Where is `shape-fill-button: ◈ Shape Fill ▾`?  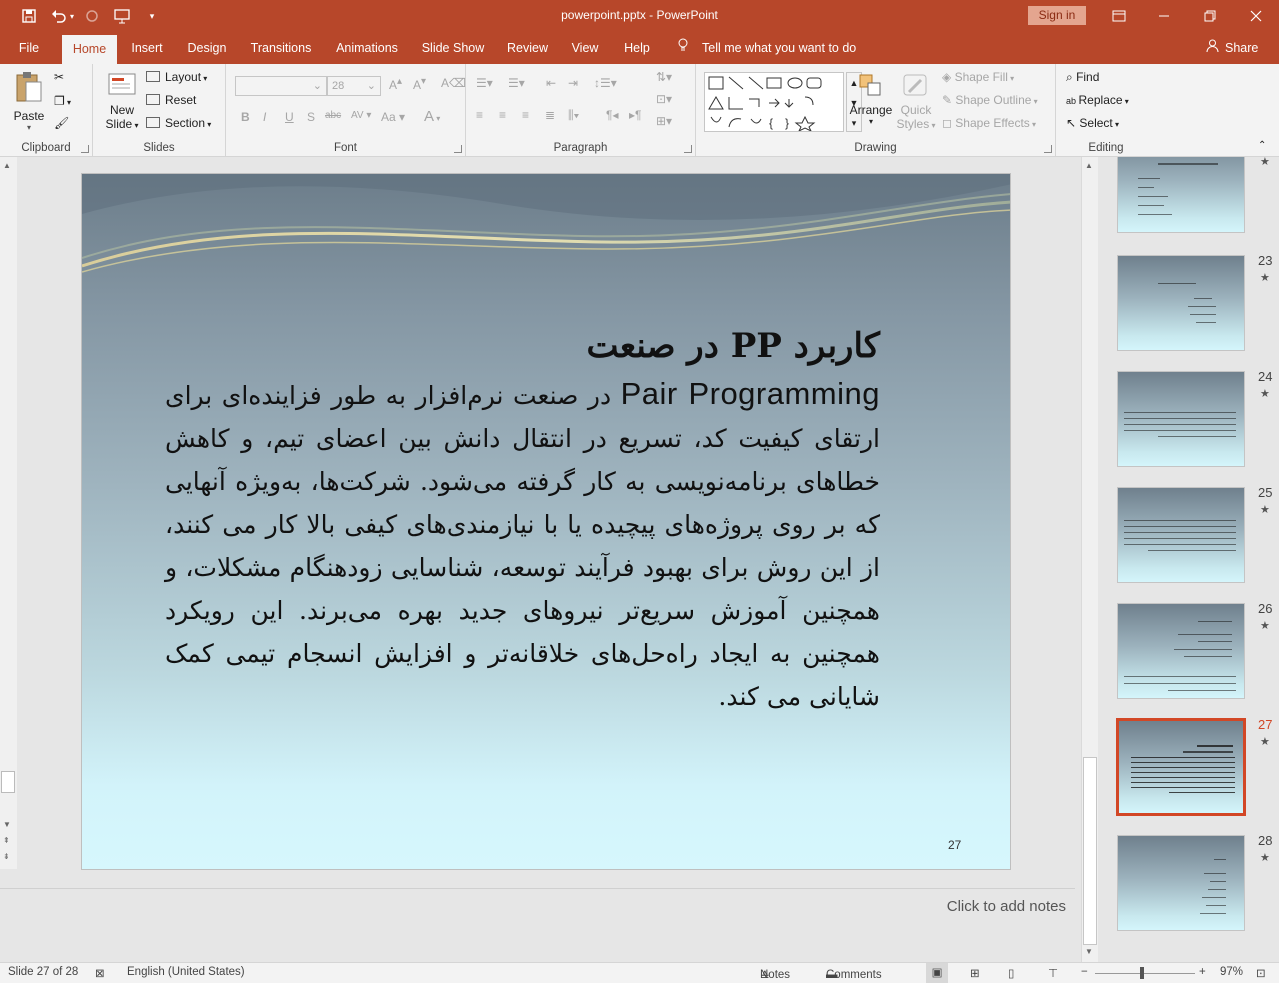
shape-fill-button: ◈ Shape Fill ▾ is located at coordinates (978, 77).